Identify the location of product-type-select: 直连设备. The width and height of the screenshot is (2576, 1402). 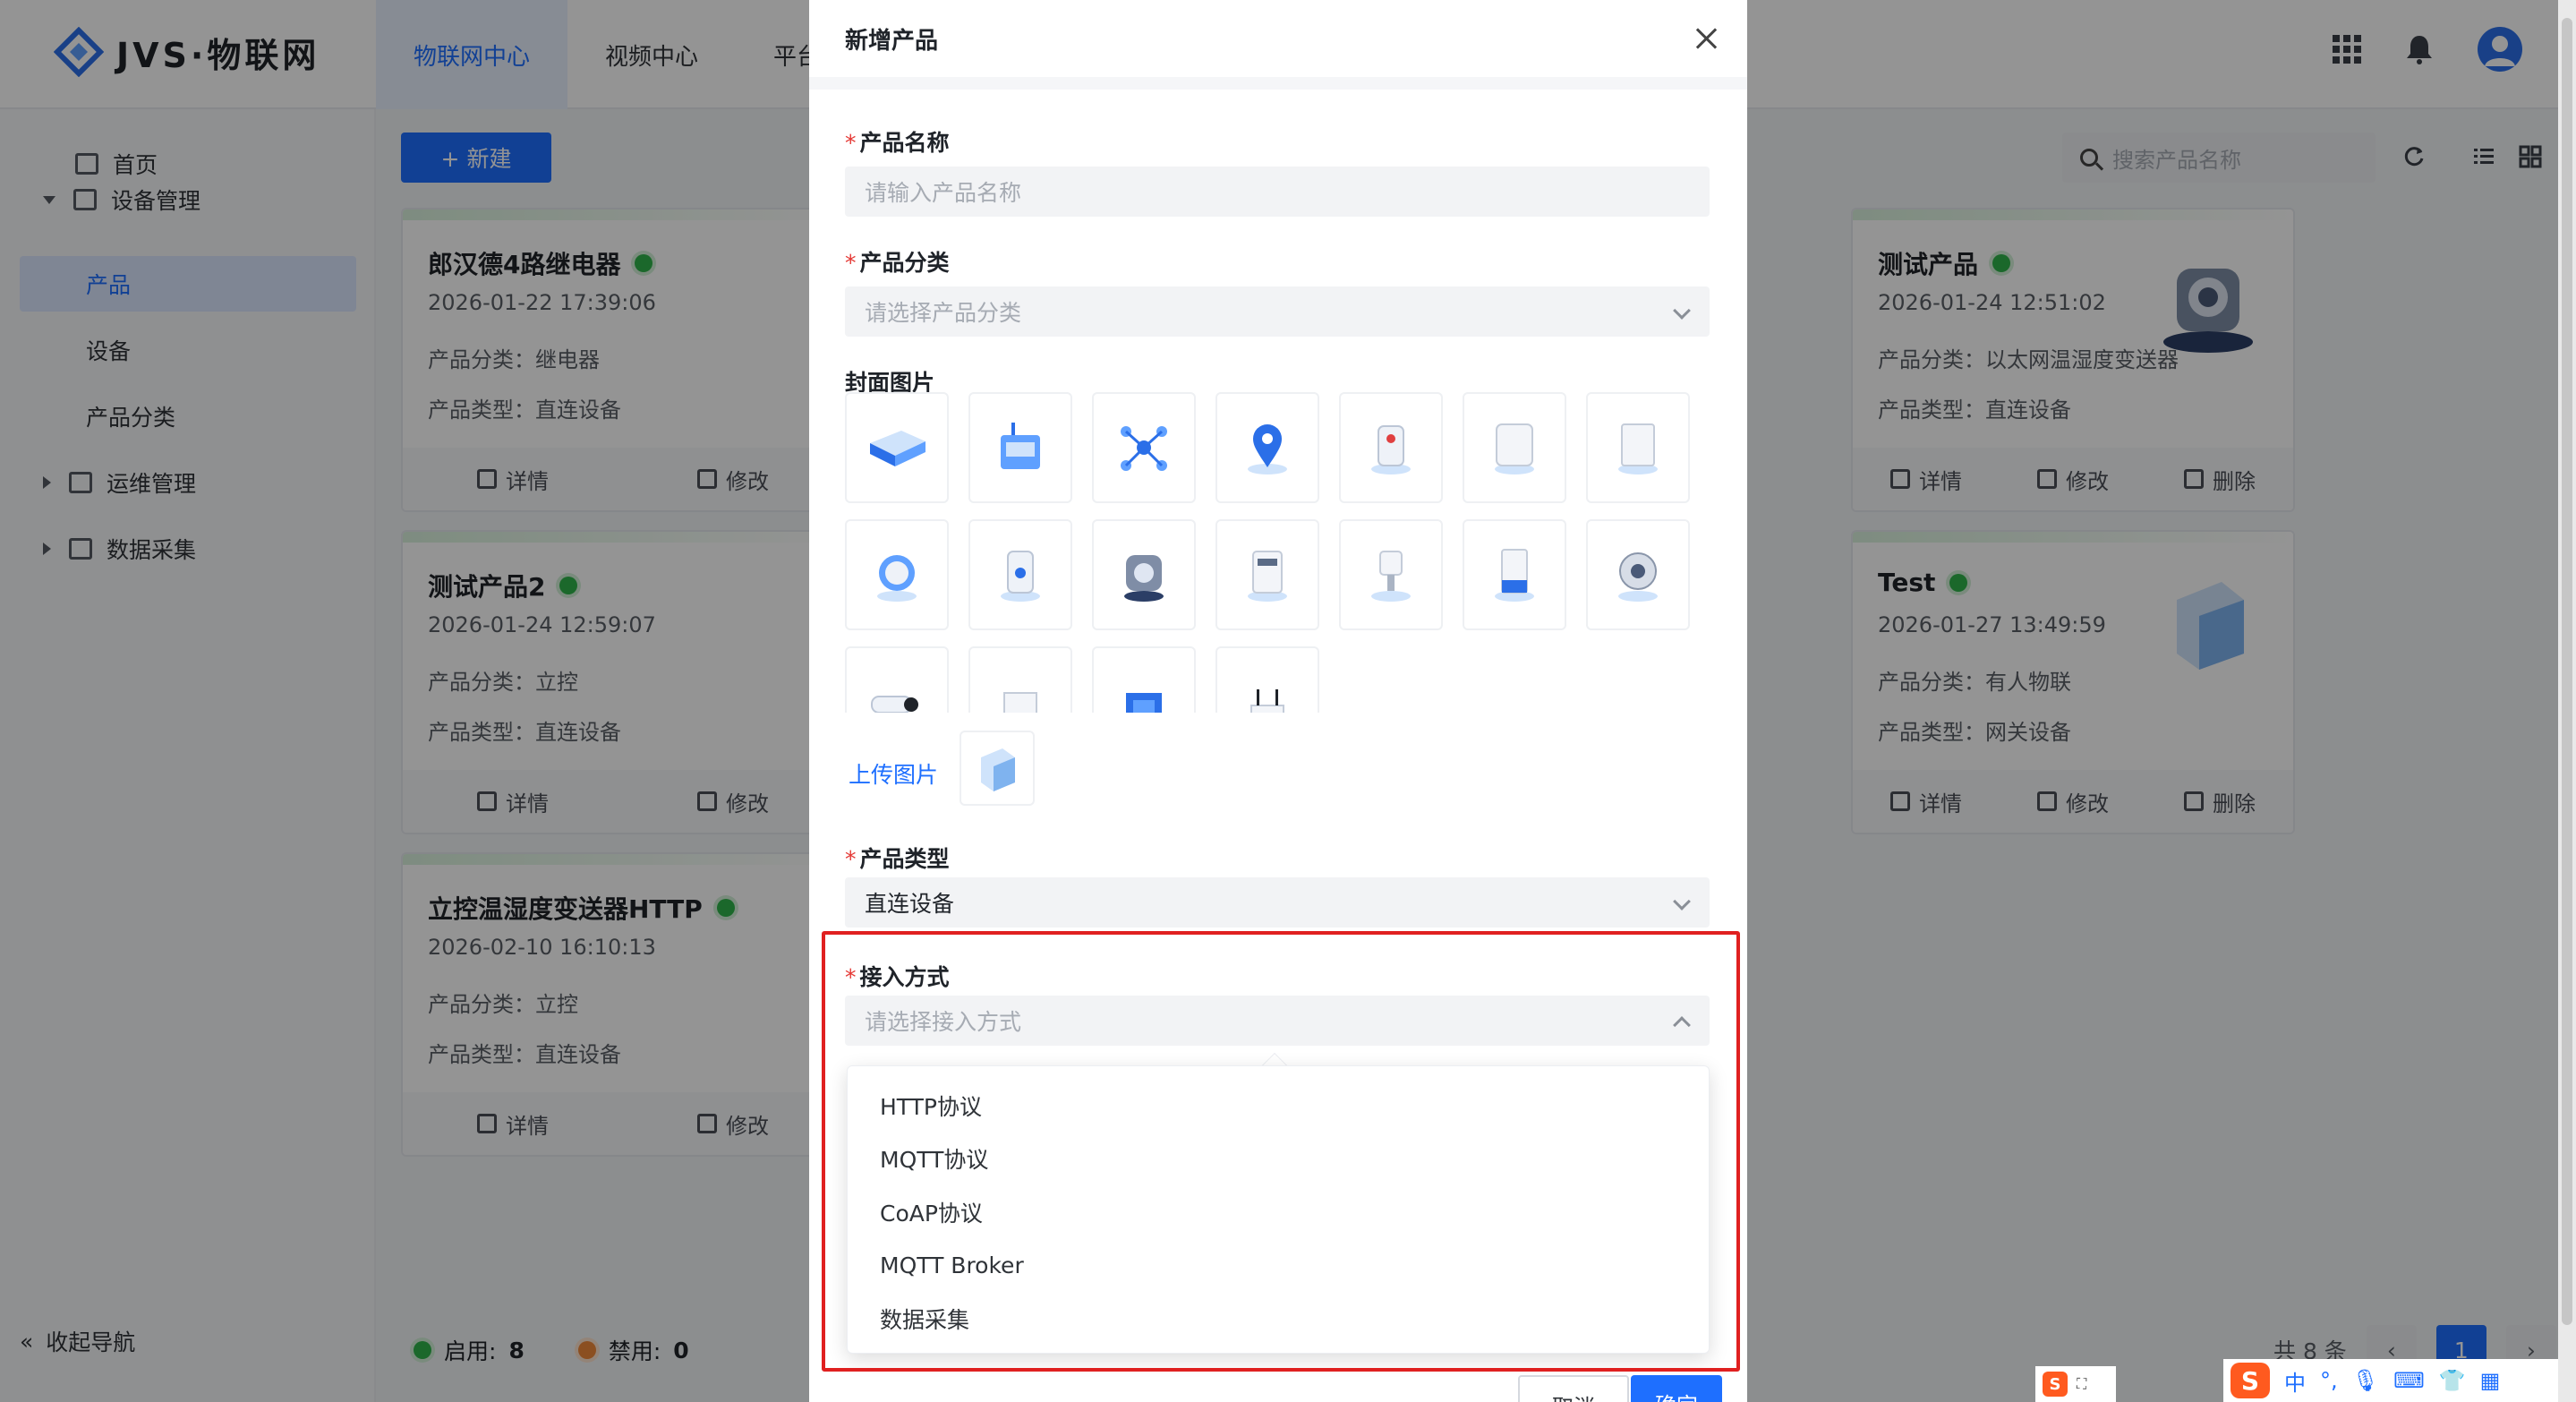
(1277, 902).